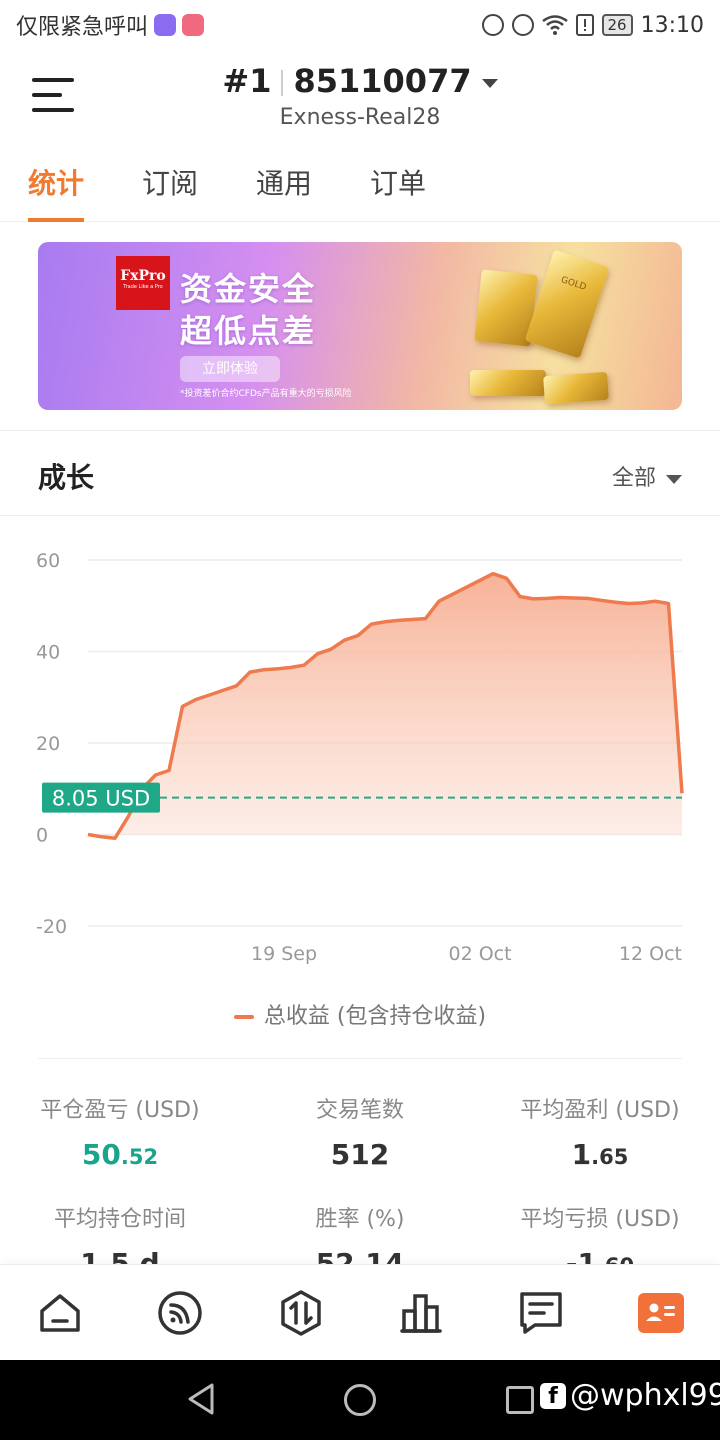 The width and height of the screenshot is (720, 1440). I want to click on y-tick-label: 60, so click(48, 561).